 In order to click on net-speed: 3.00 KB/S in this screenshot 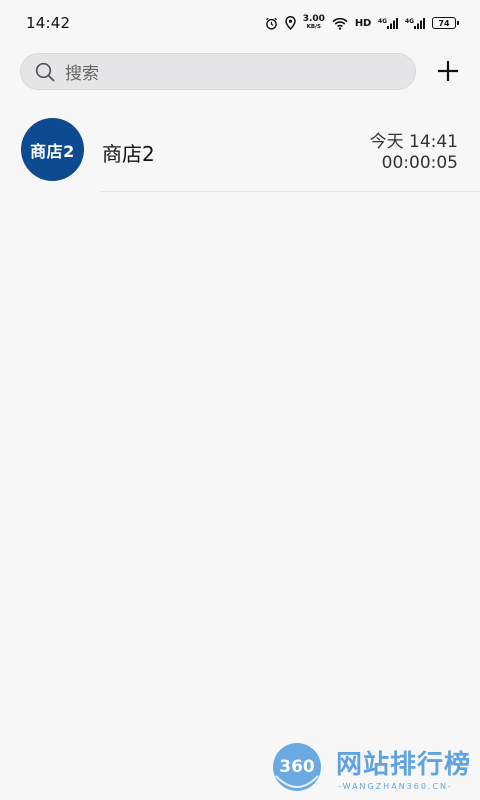, I will do `click(314, 23)`.